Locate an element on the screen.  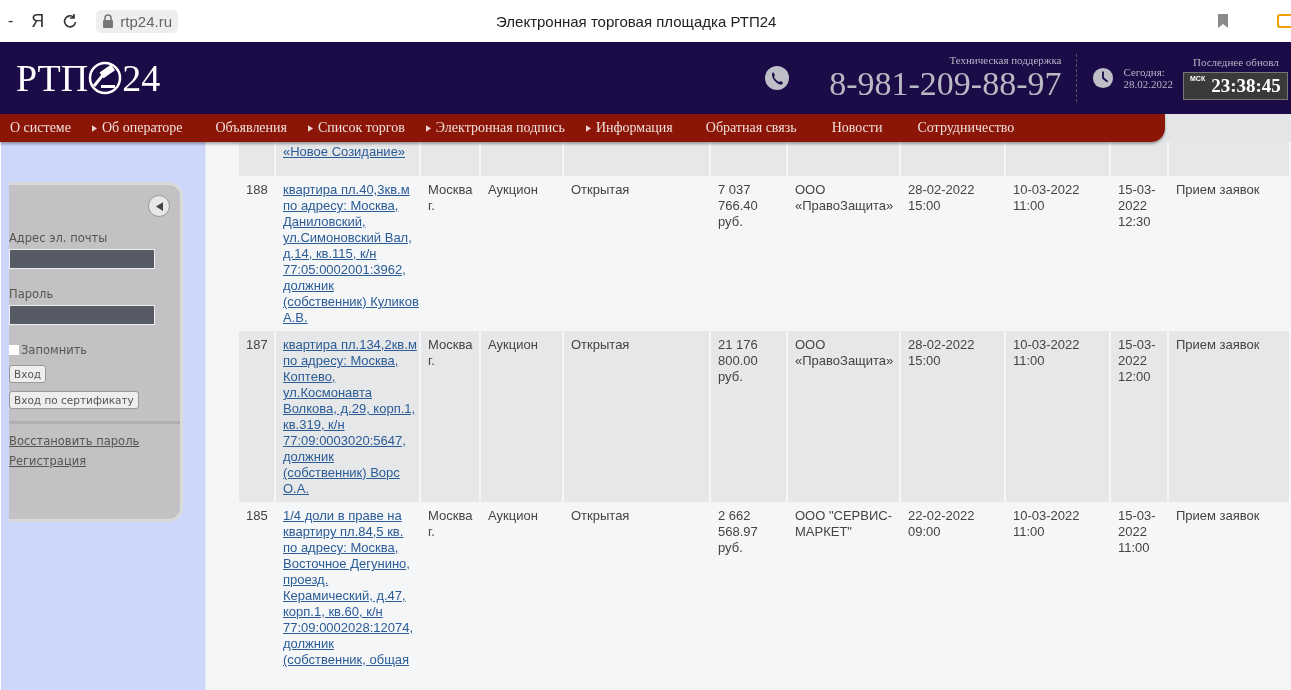
email-label: Адрес эл. почты is located at coordinates (59, 238).